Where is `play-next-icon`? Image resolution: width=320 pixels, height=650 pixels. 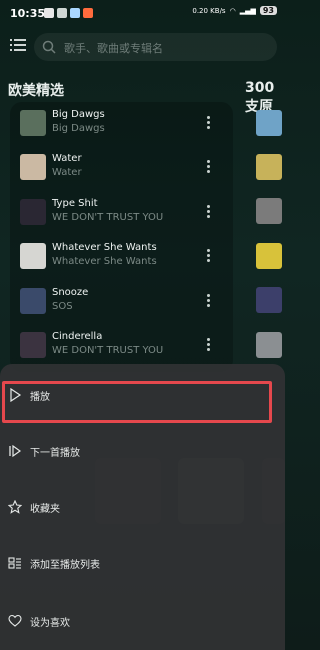
play-next-icon is located at coordinates (15, 451).